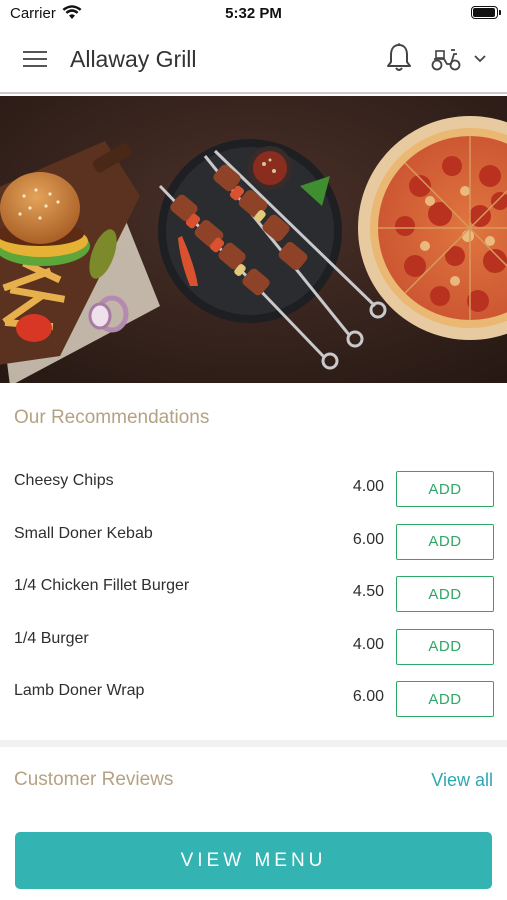  I want to click on list-item: Small Doner Kebab 6.00 ADD, so click(253, 539).